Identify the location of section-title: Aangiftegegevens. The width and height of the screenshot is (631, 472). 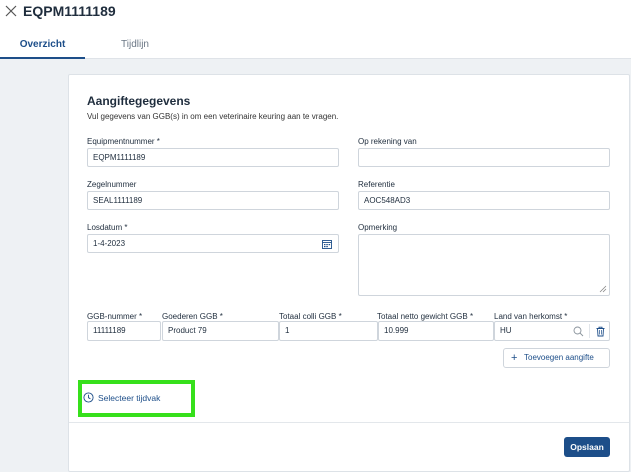
(139, 101).